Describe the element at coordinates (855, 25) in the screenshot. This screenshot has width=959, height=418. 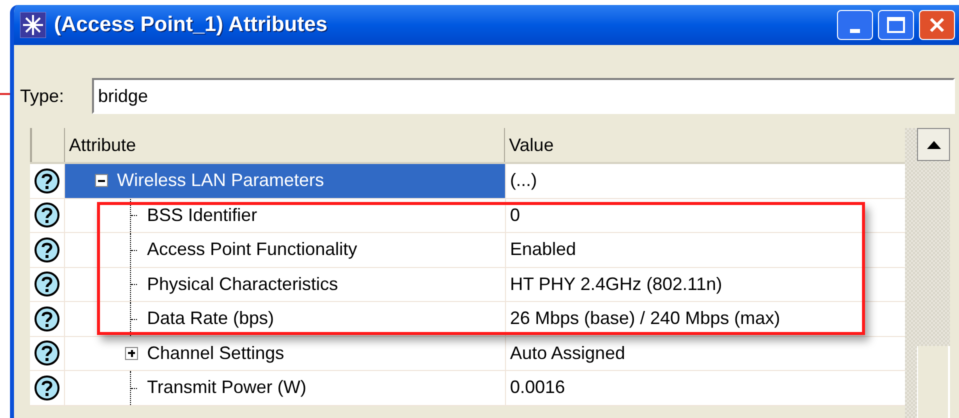
I see `minimize-button` at that location.